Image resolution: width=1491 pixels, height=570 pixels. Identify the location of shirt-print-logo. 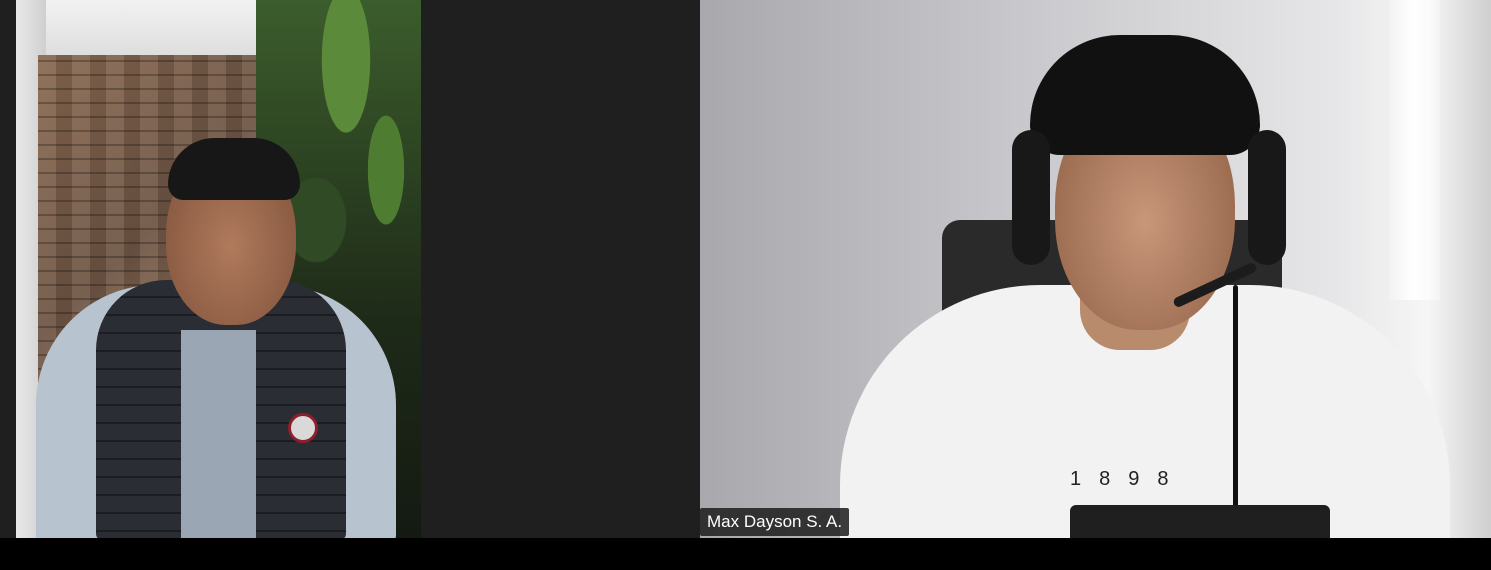
(1200, 521).